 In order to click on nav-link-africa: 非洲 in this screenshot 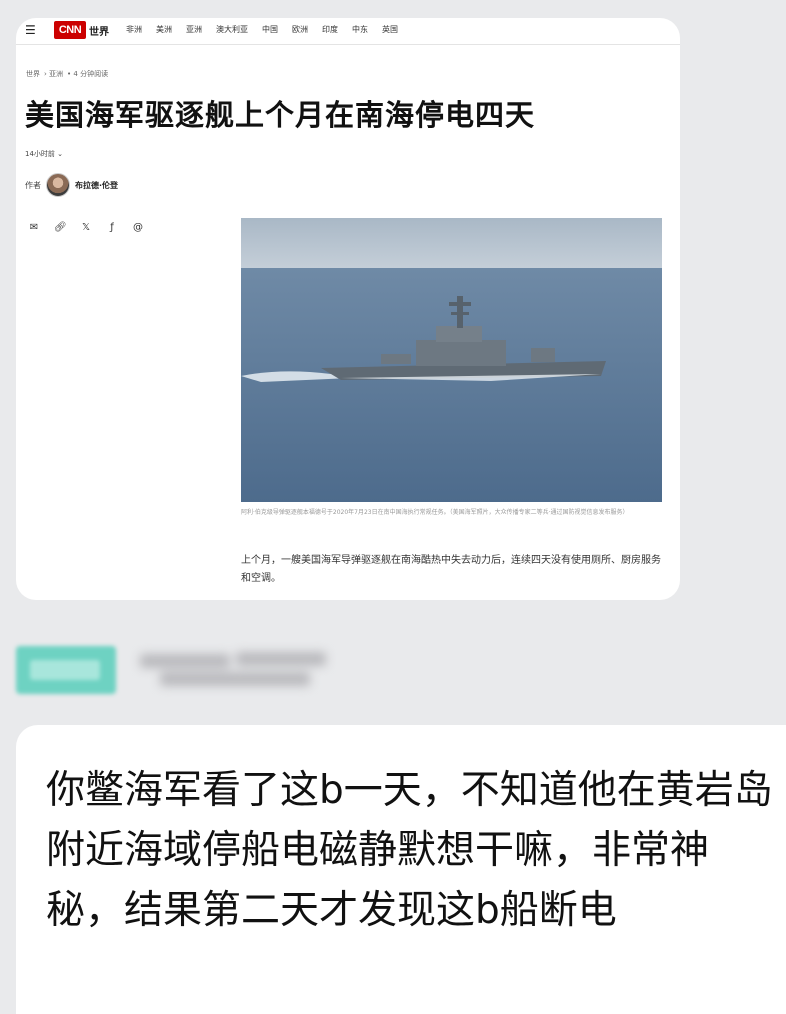, I will do `click(134, 29)`.